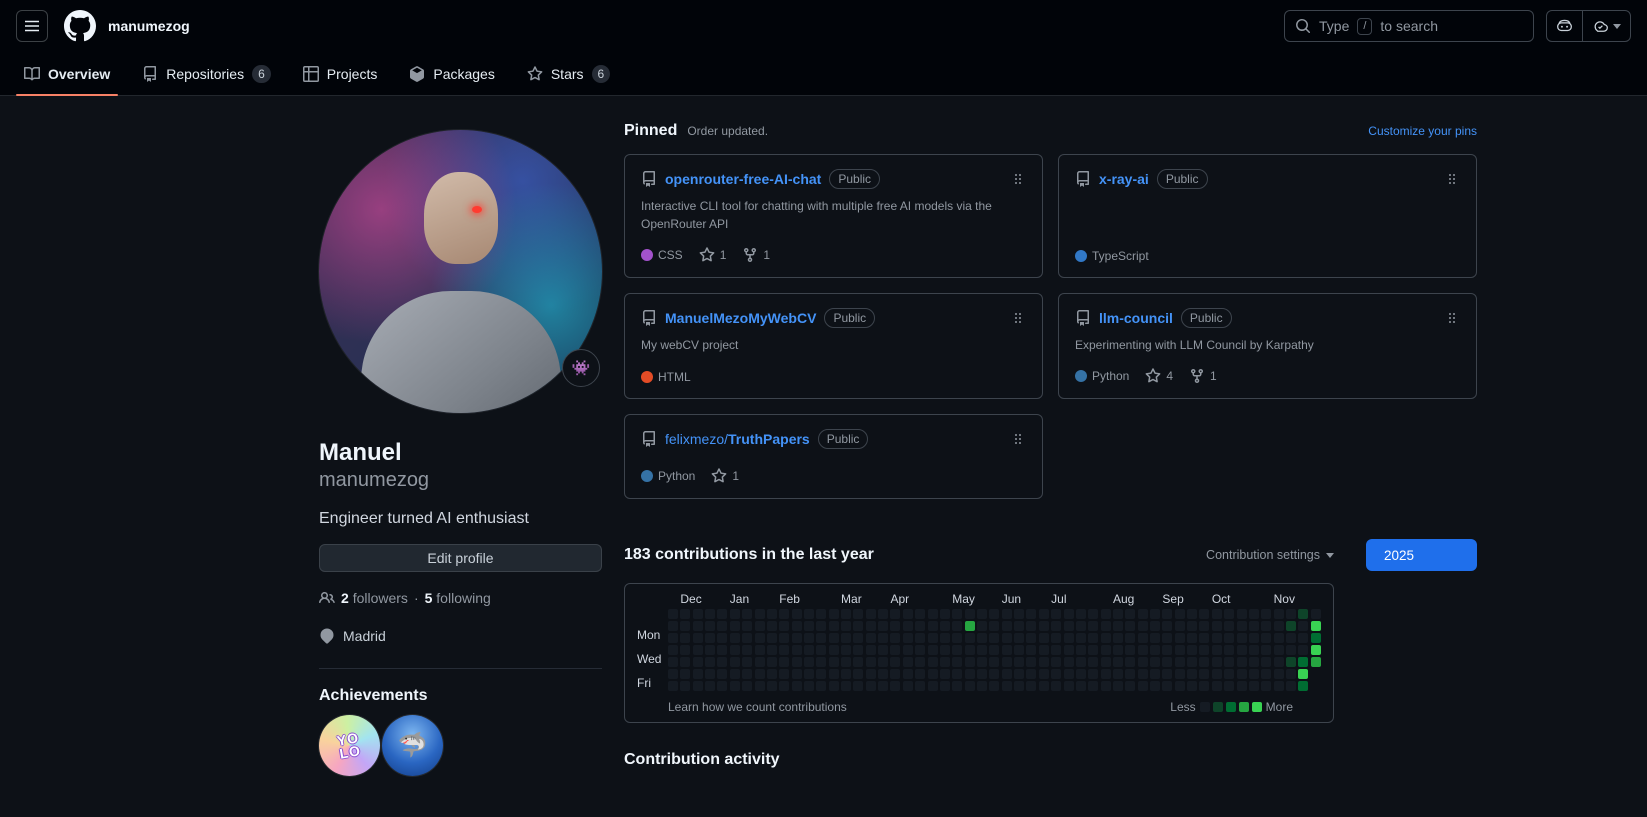  Describe the element at coordinates (1203, 376) in the screenshot. I see `repo-forks: 1` at that location.